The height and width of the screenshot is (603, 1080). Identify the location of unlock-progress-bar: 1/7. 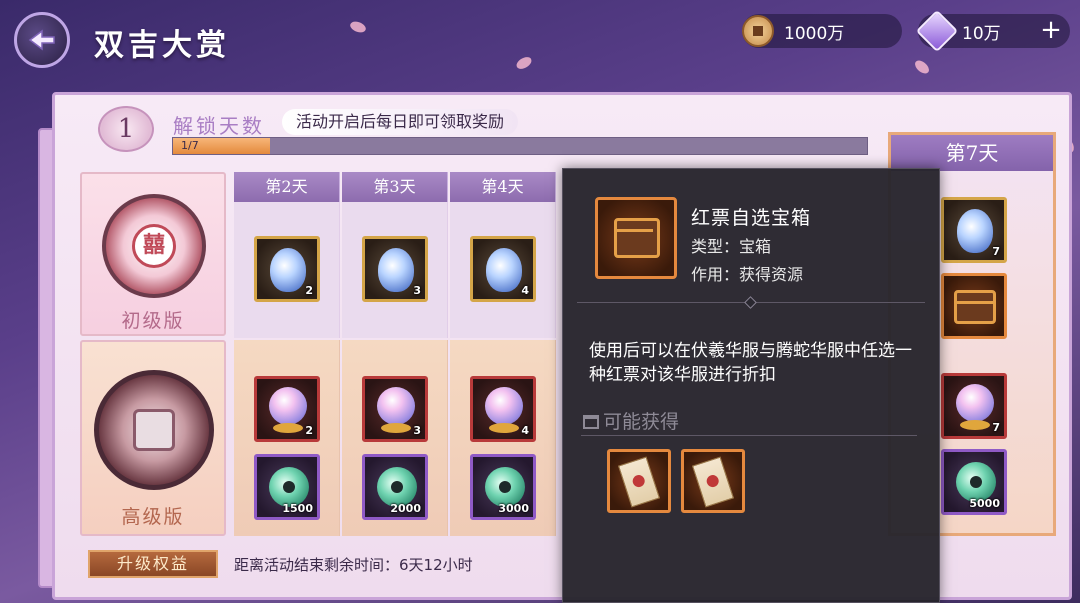
(520, 146).